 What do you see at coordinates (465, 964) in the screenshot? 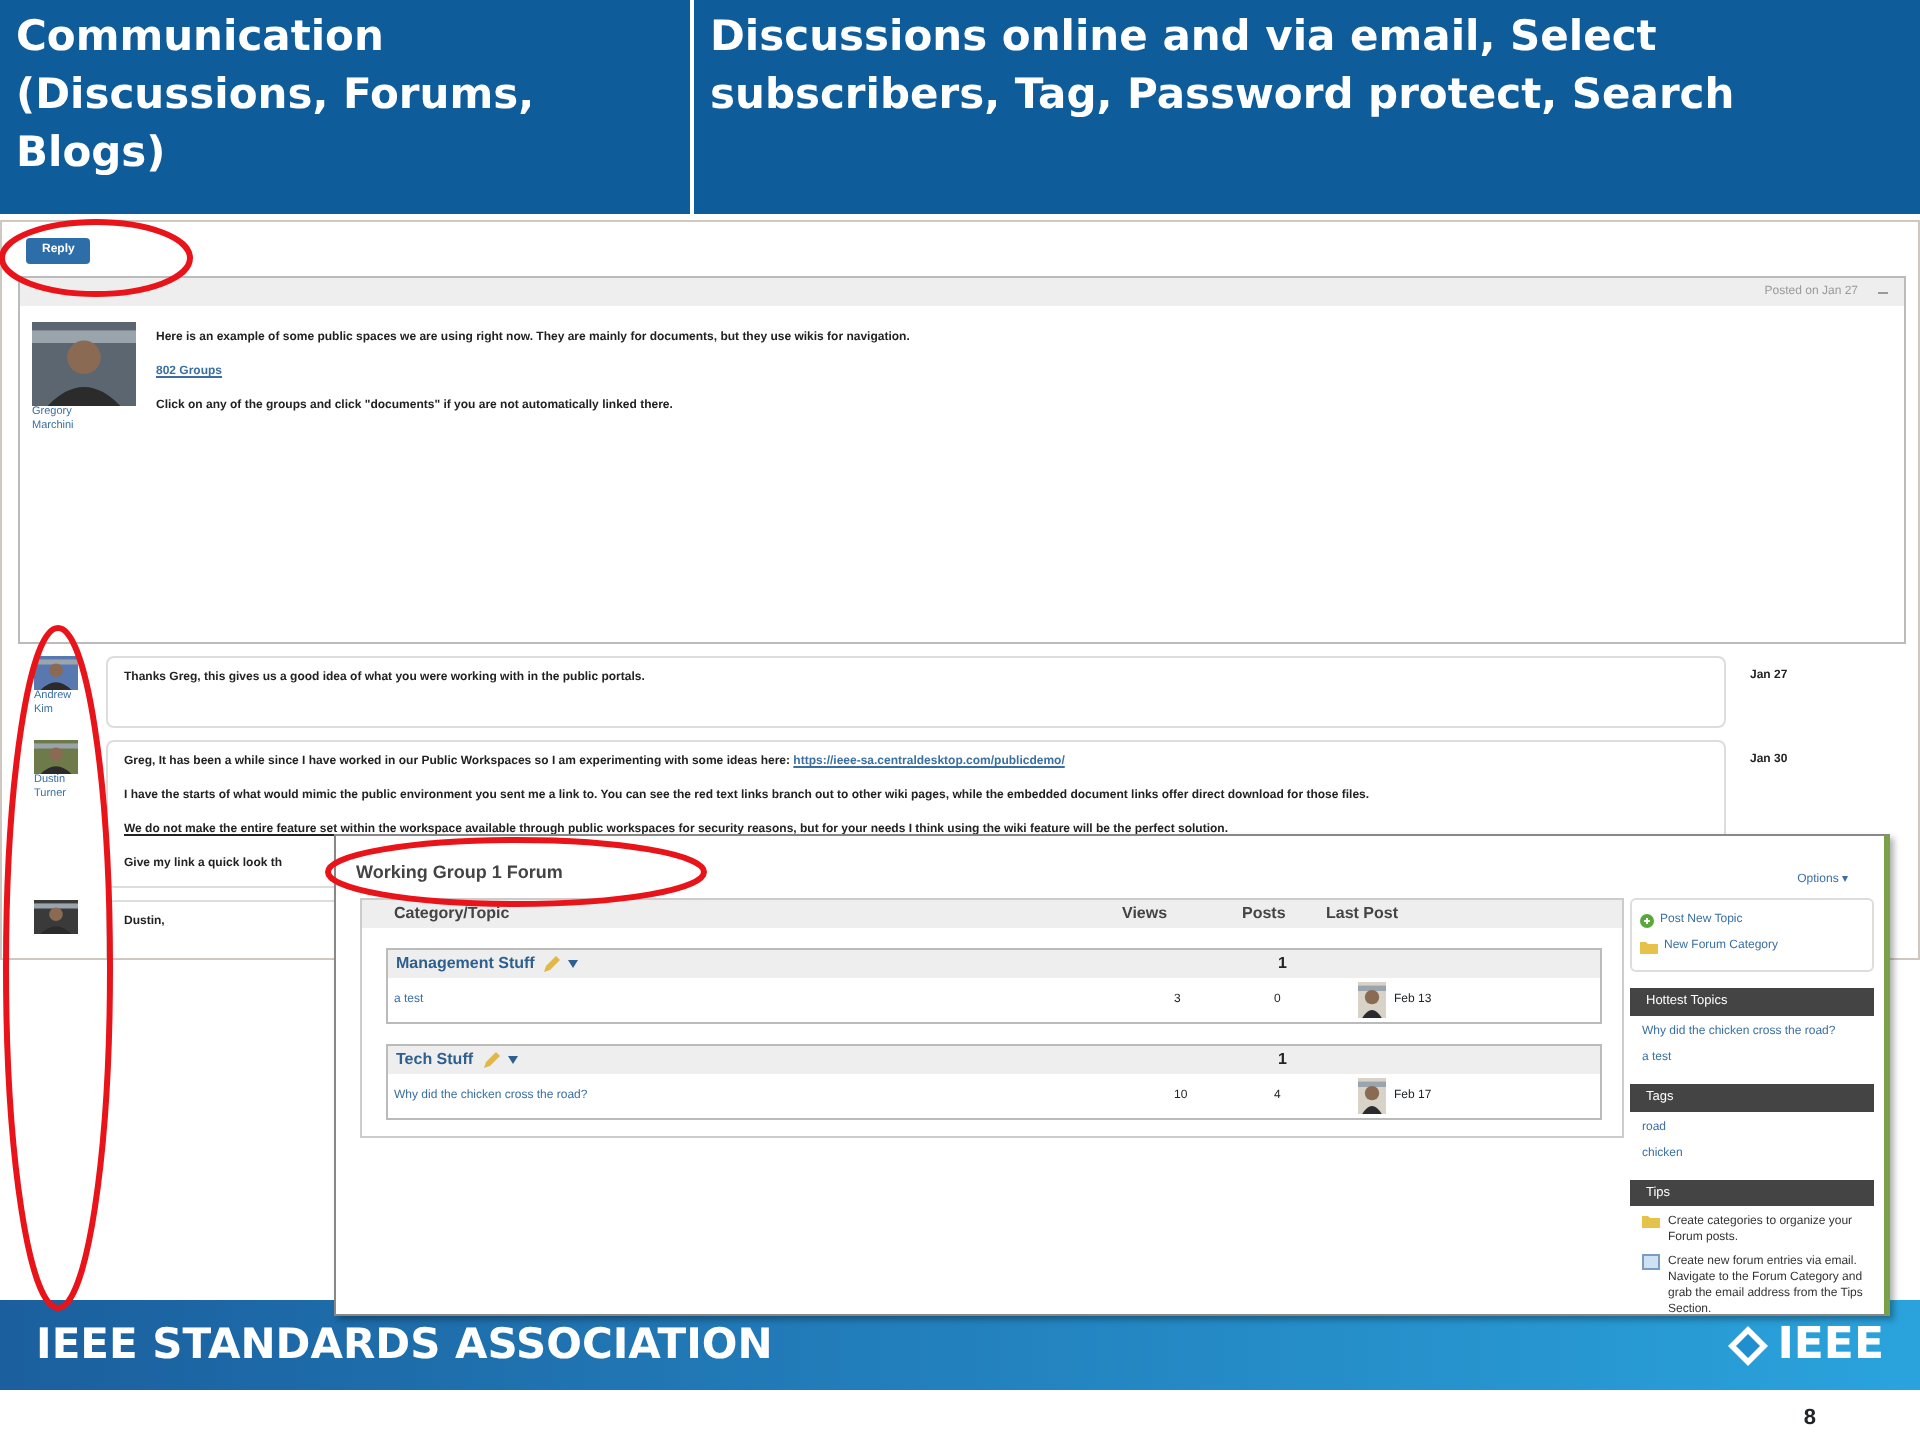
I see `category-name: Management Stuff` at bounding box center [465, 964].